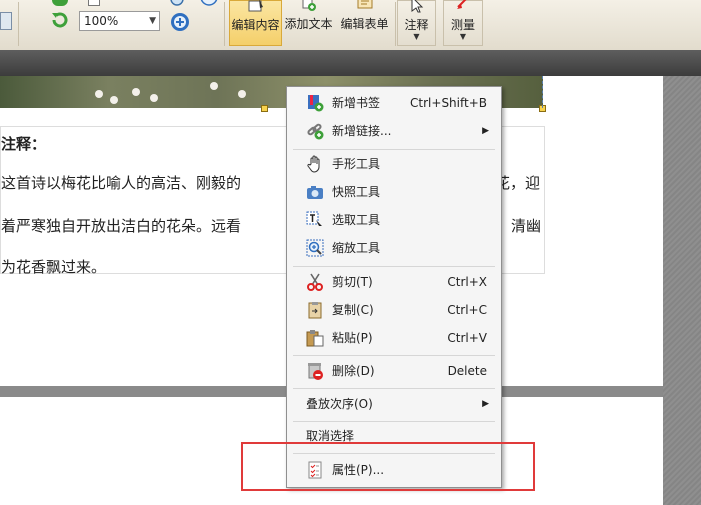 The height and width of the screenshot is (505, 701). Describe the element at coordinates (54, 267) in the screenshot. I see `text-line: 为花香飘过来。` at that location.